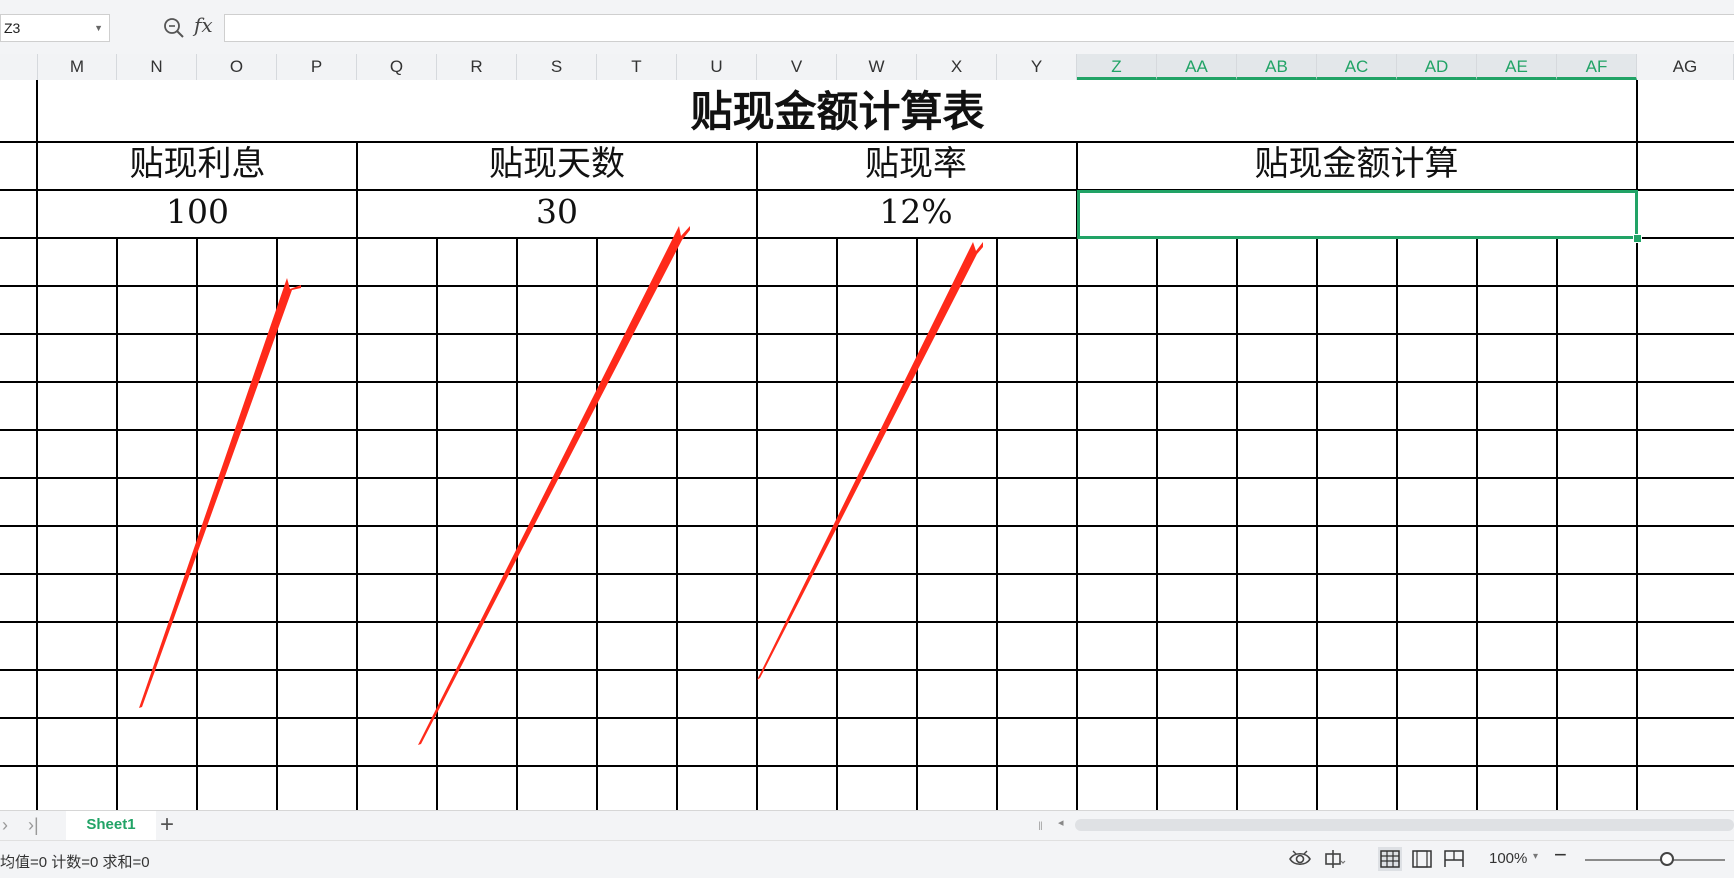 The image size is (1734, 878). I want to click on column-header-v: V, so click(797, 67).